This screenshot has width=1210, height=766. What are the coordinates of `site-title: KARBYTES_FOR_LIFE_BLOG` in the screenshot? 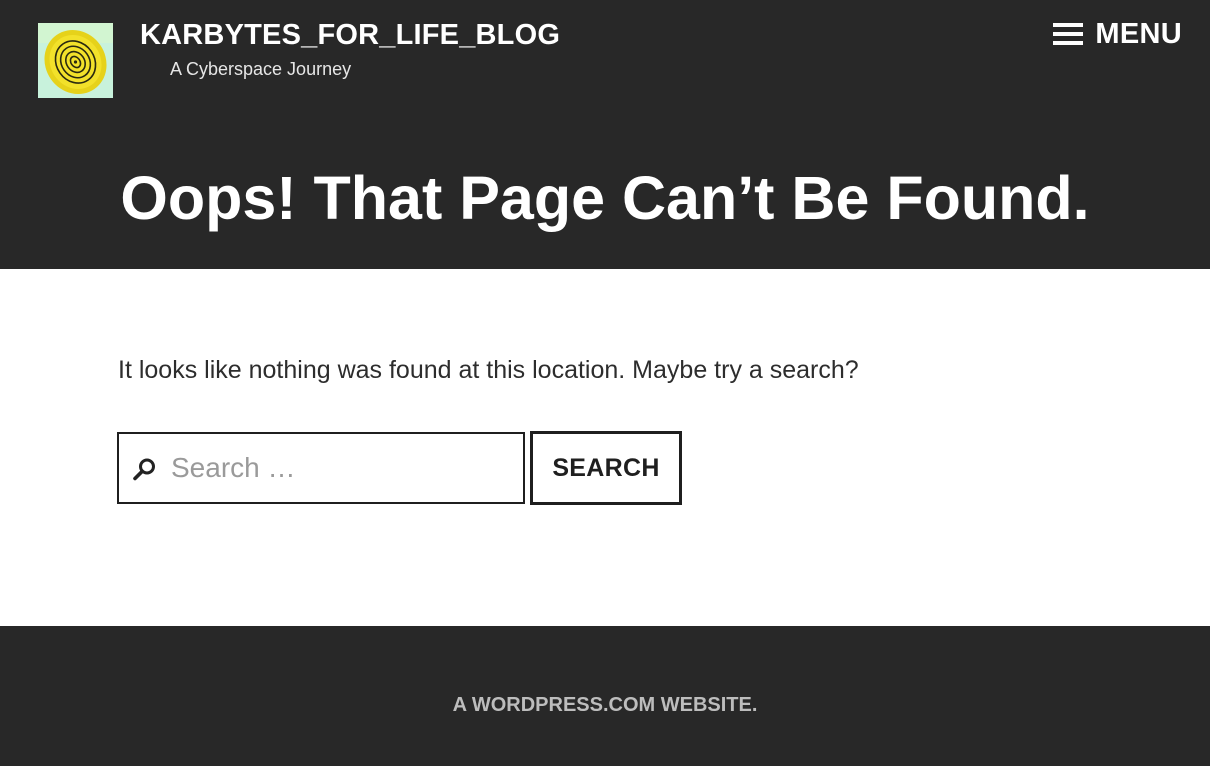 It's located at (350, 35).